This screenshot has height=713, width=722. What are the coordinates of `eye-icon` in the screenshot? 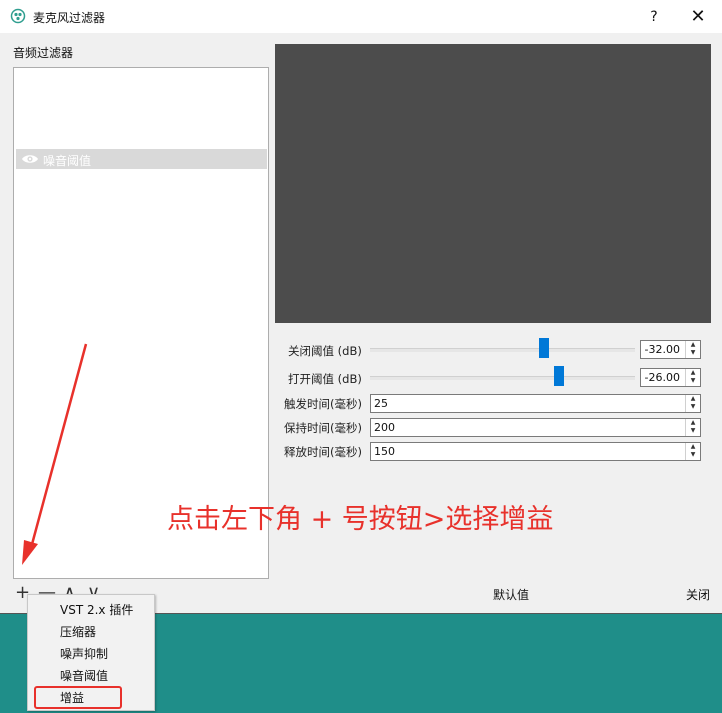 It's located at (30, 159).